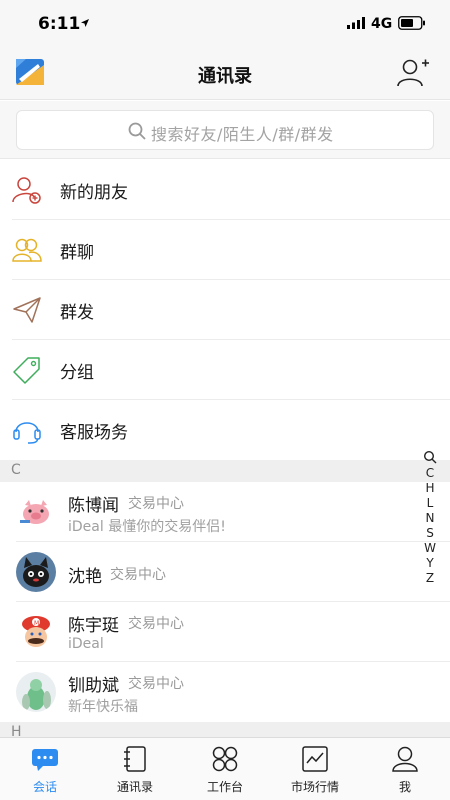 The height and width of the screenshot is (800, 450). What do you see at coordinates (225, 572) in the screenshot?
I see `contact-row: 沈艳 交易中心` at bounding box center [225, 572].